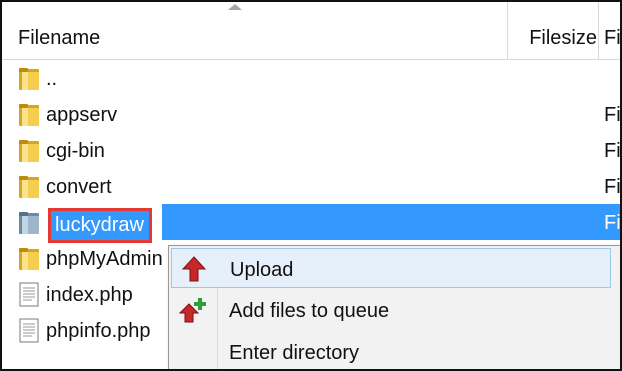 This screenshot has height=371, width=622. Describe the element at coordinates (391, 310) in the screenshot. I see `menu-item-add-files-to-queue: Add files to queue` at that location.